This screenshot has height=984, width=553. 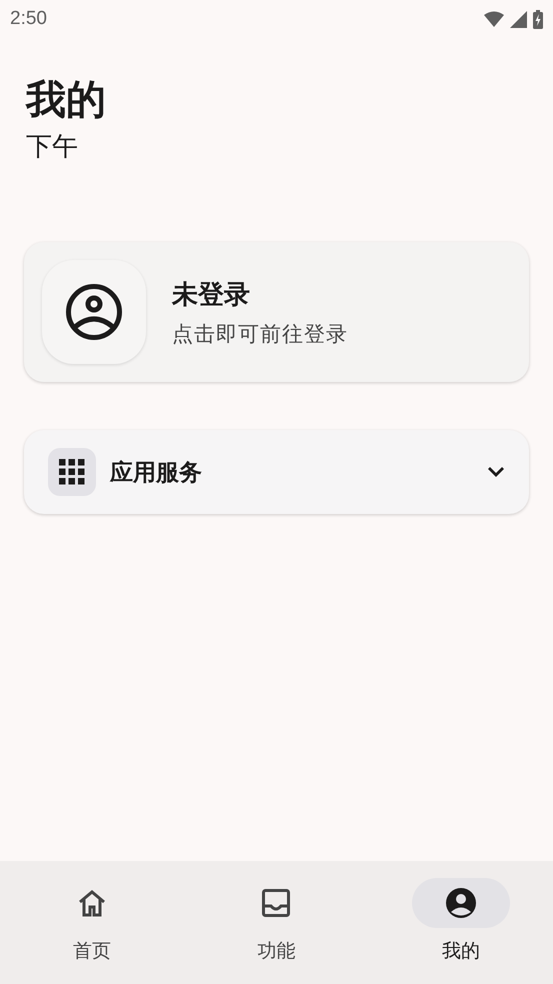 I want to click on account-name: 未登录, so click(x=211, y=295).